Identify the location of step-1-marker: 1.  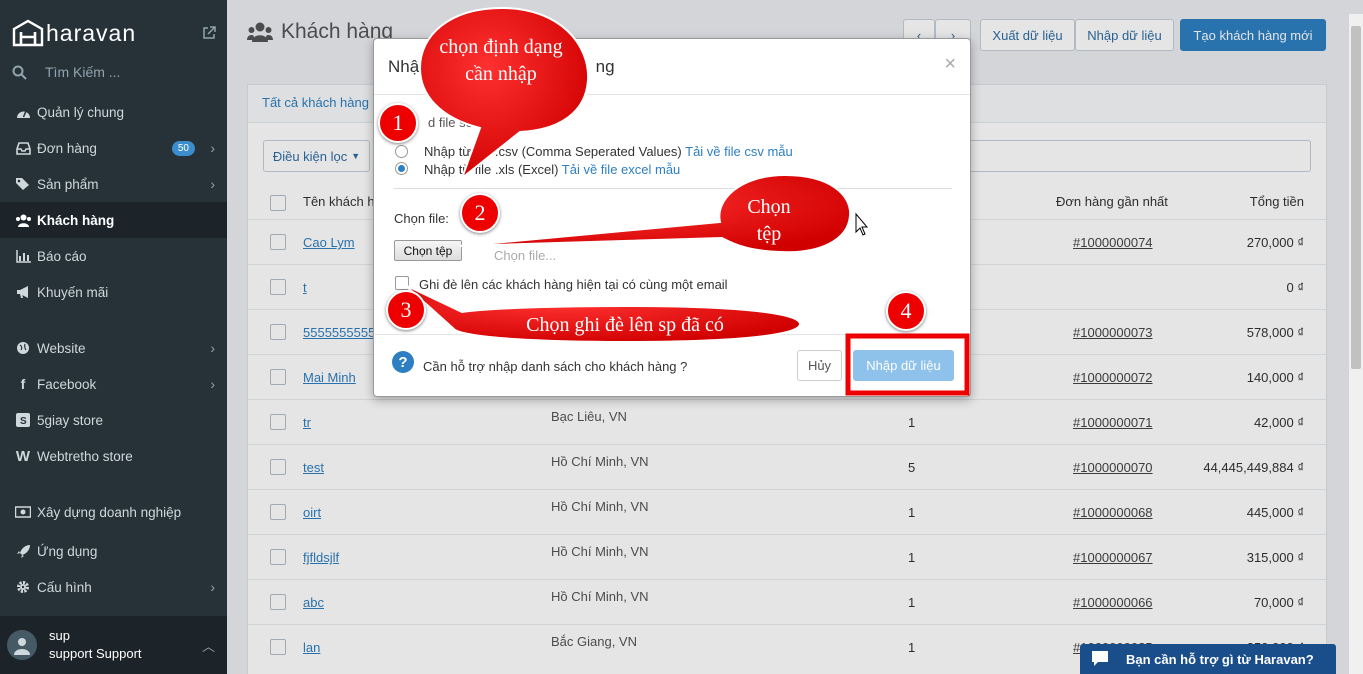
(398, 123).